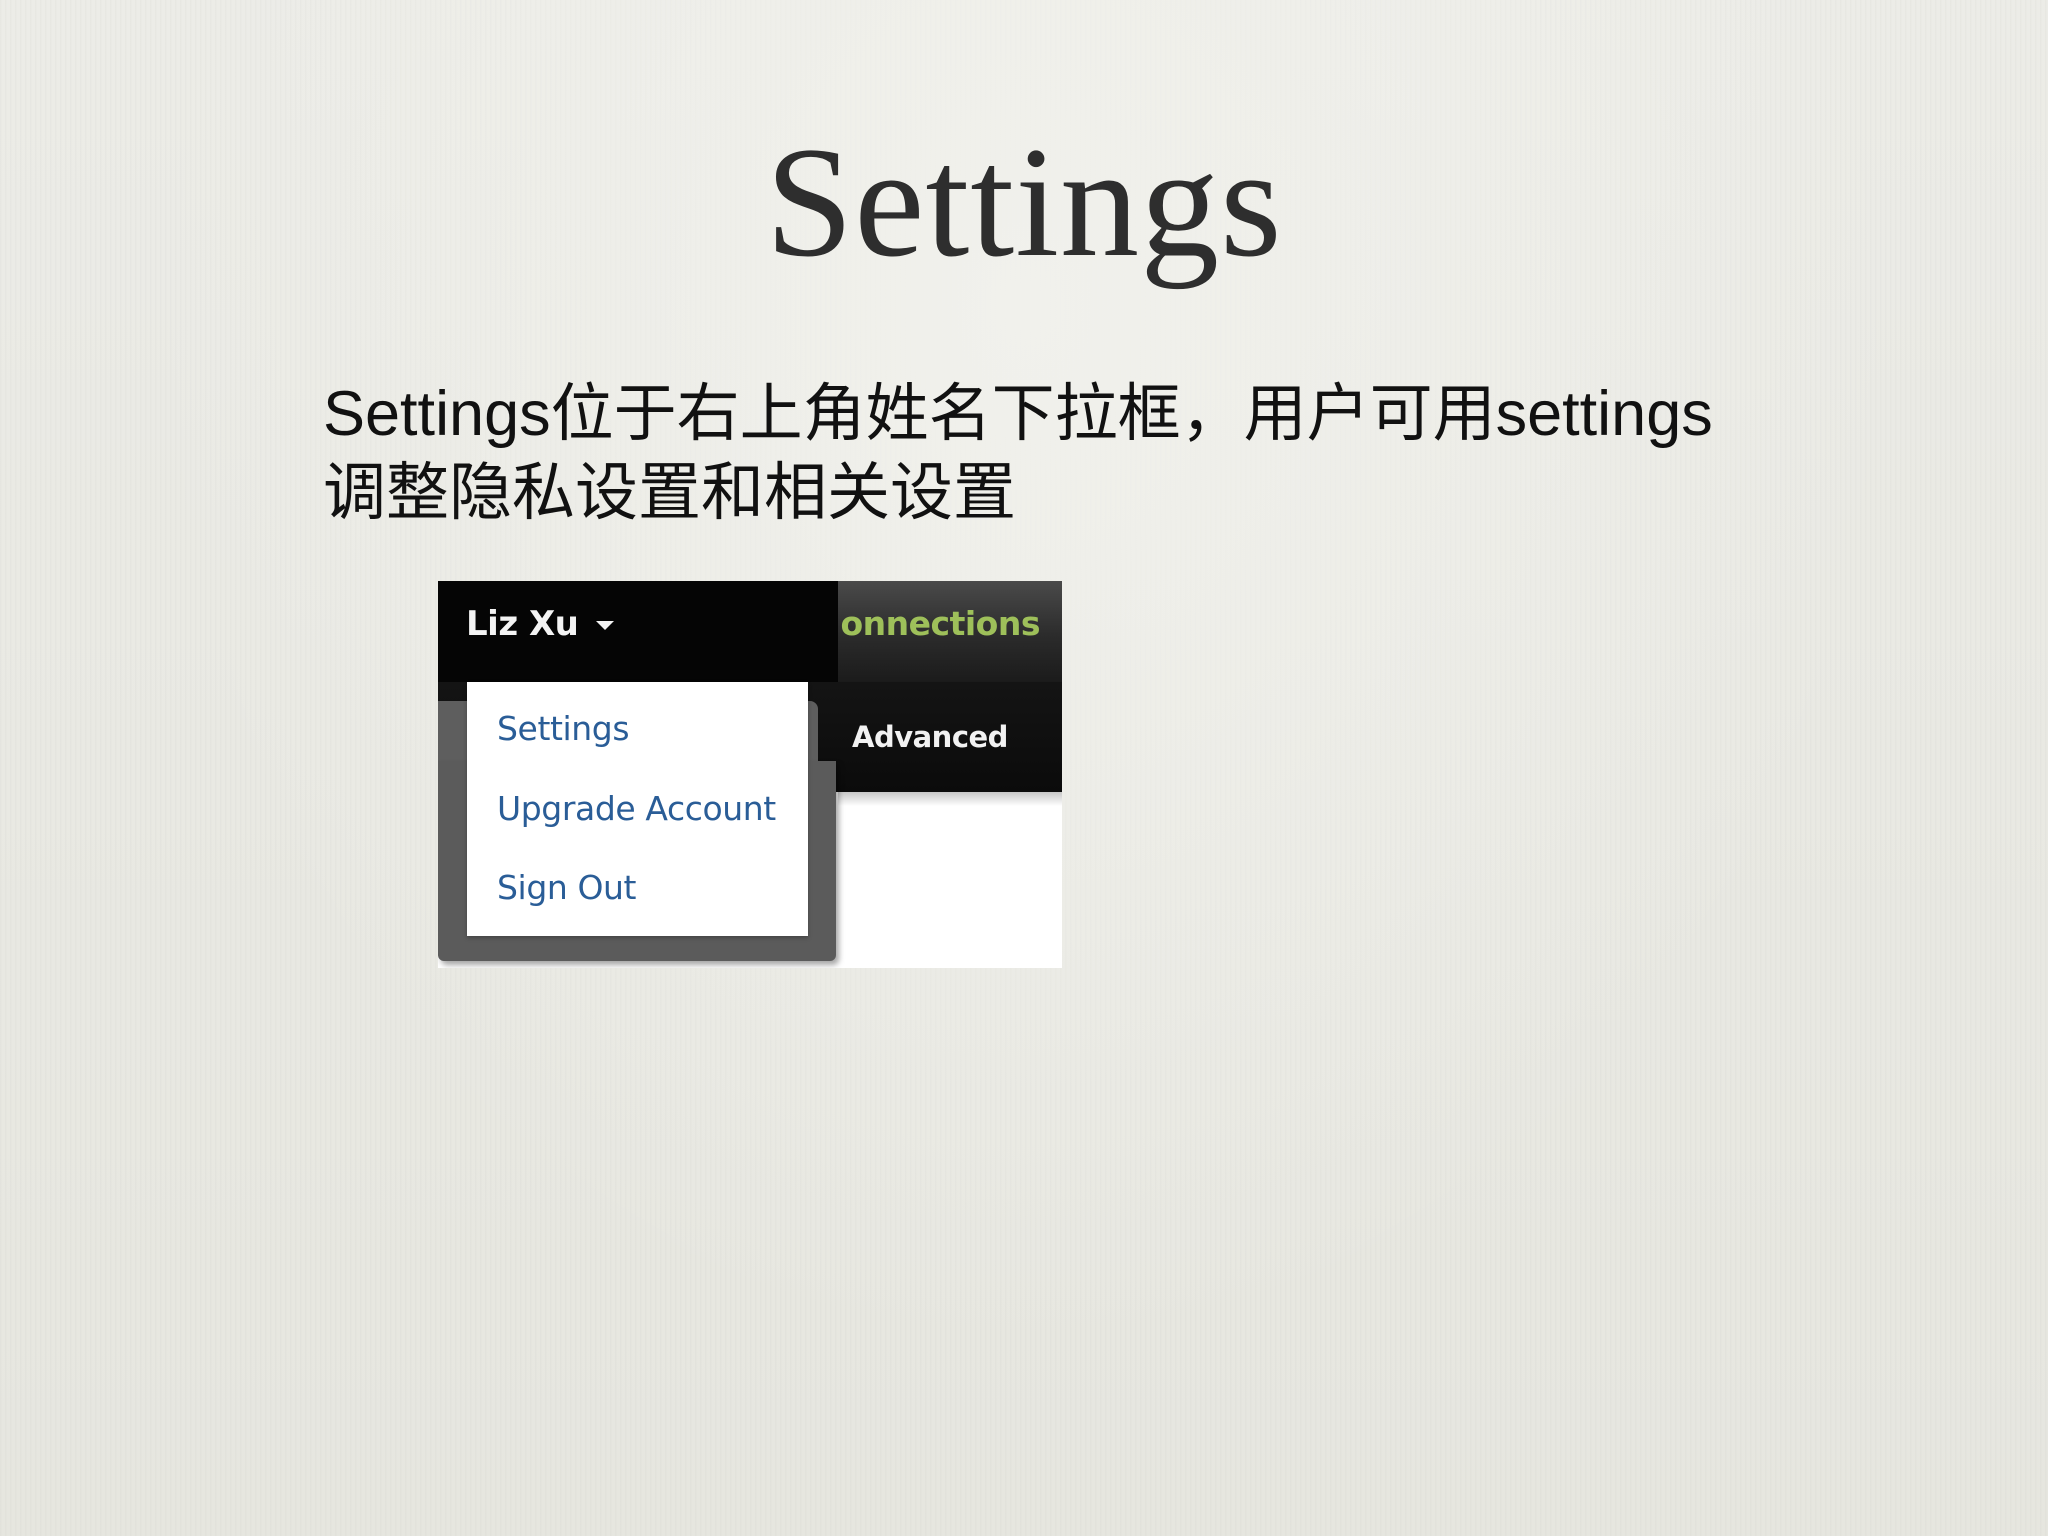 This screenshot has width=2048, height=1536. I want to click on menu-item-settings: Settings, so click(563, 729).